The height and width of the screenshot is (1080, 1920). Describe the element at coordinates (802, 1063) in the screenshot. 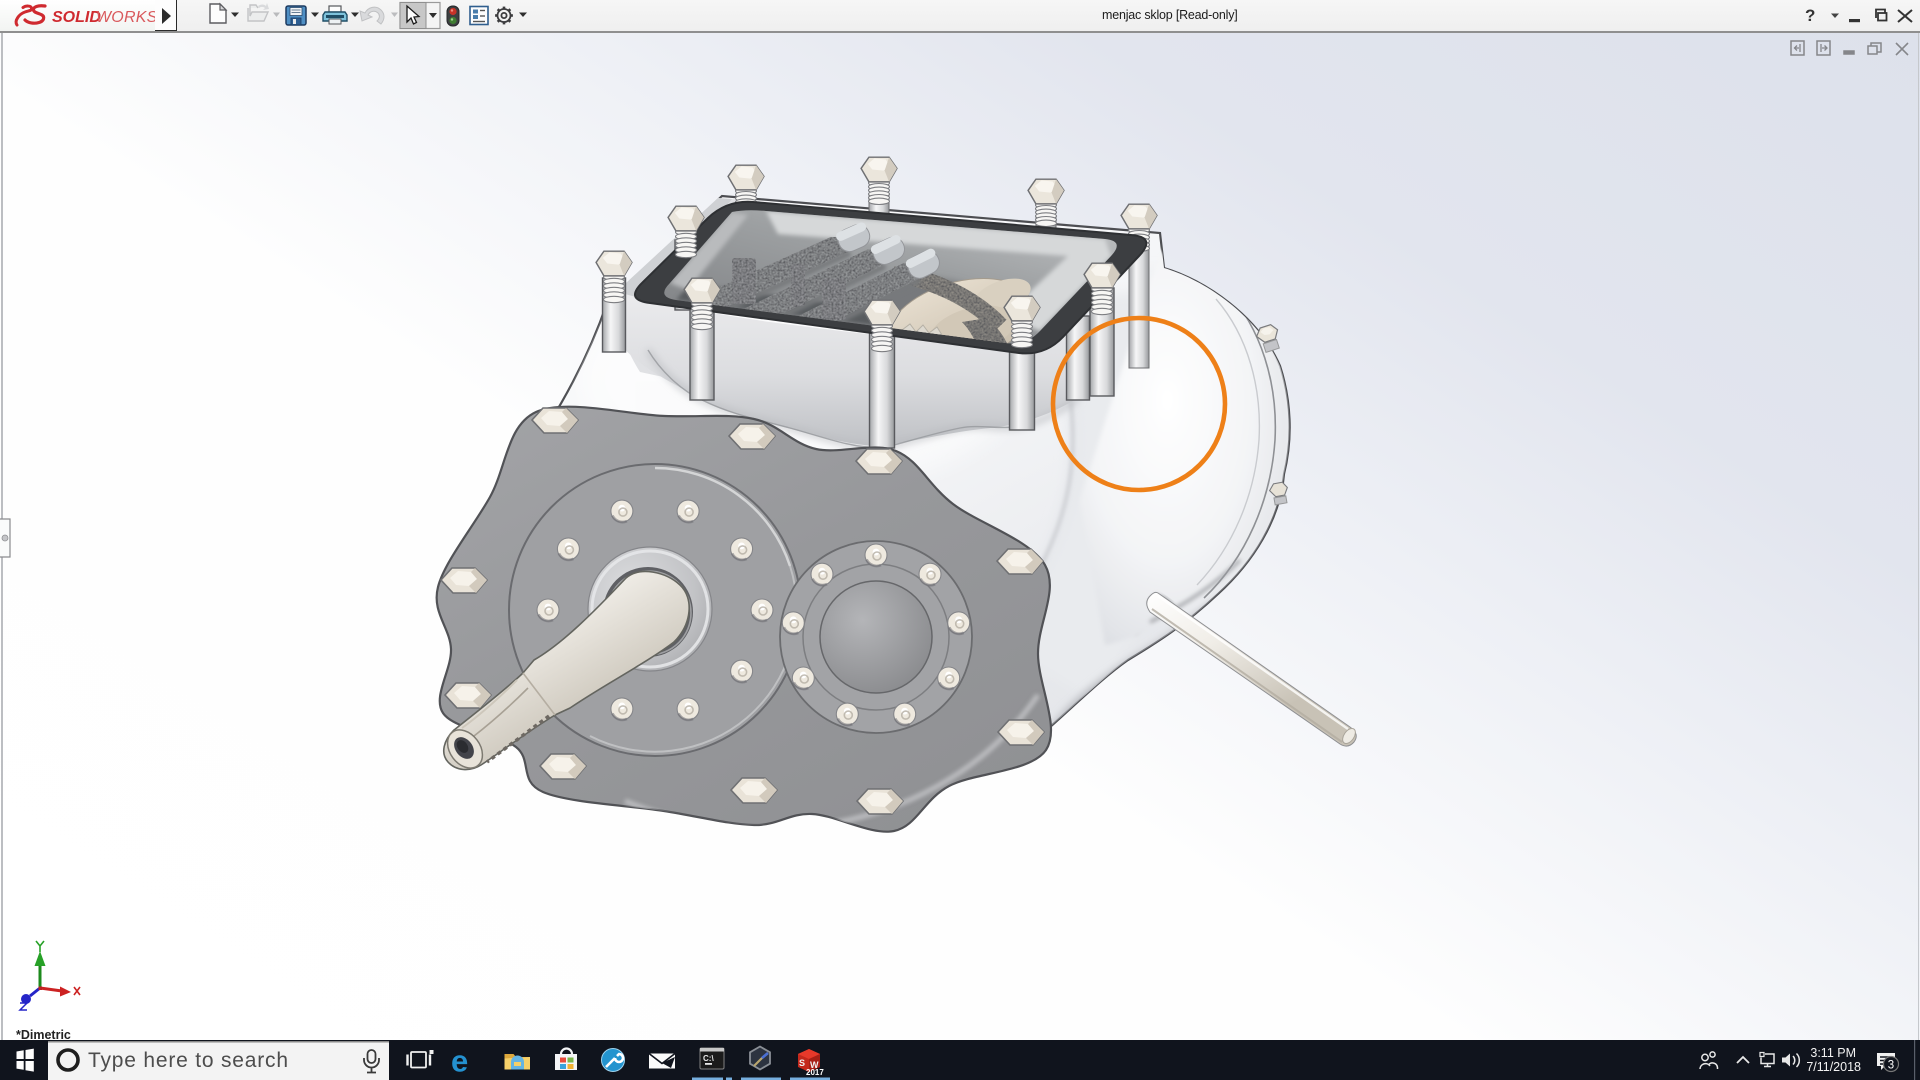

I see `svg-text: S` at that location.